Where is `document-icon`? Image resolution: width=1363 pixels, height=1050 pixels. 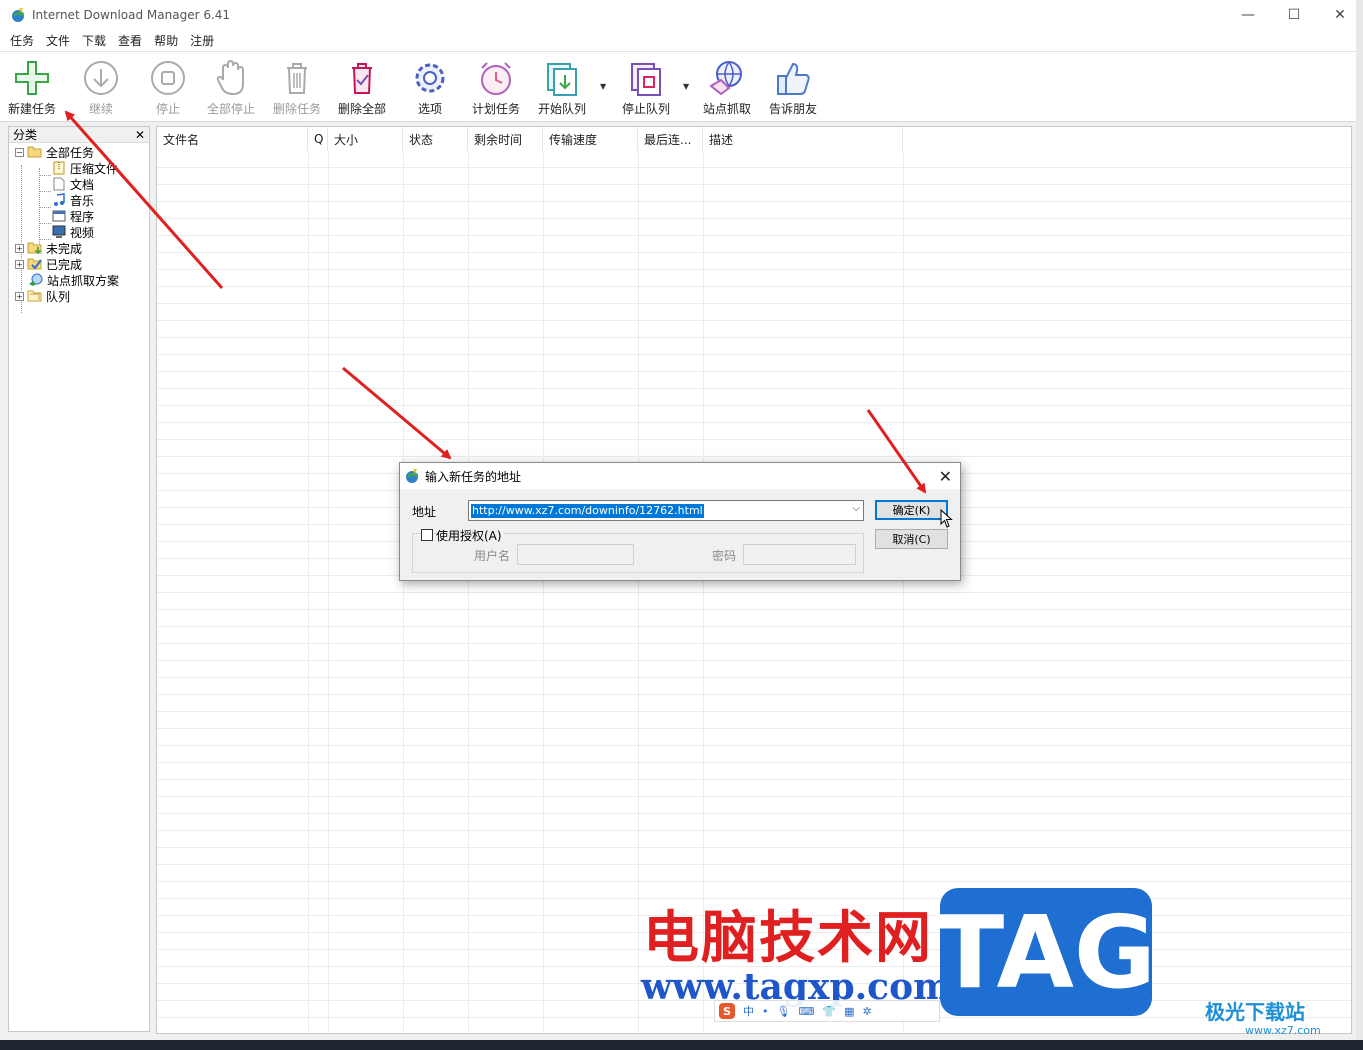 document-icon is located at coordinates (59, 184).